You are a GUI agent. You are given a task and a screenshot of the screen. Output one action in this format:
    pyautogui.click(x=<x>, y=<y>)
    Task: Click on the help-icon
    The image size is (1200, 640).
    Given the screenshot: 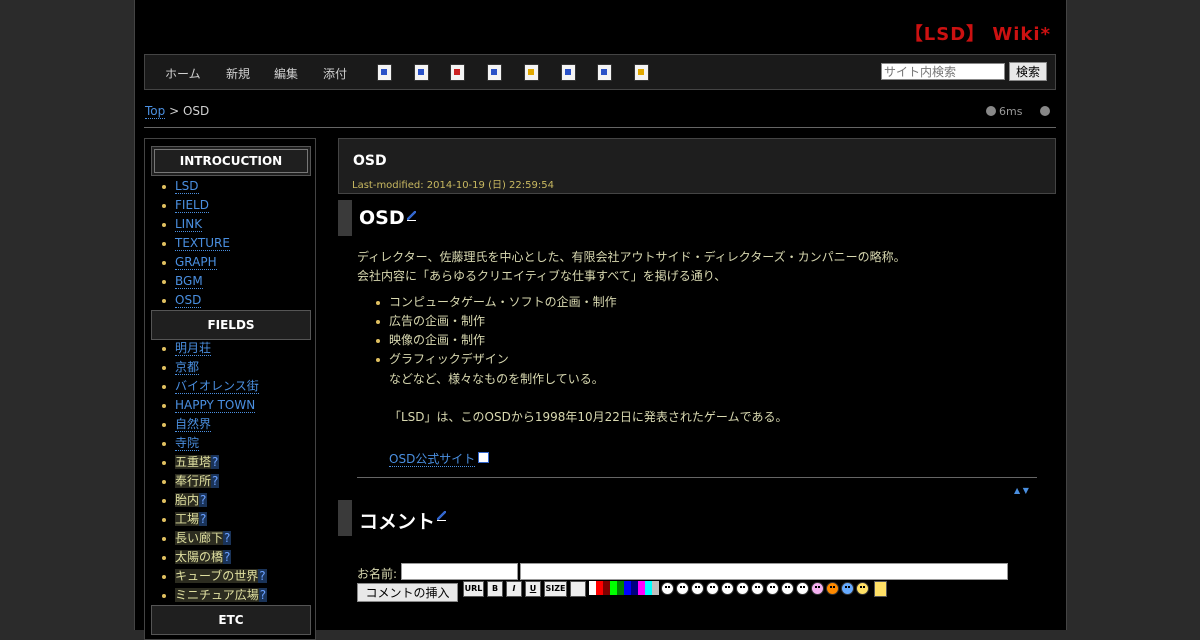 What is the action you would take?
    pyautogui.click(x=641, y=72)
    